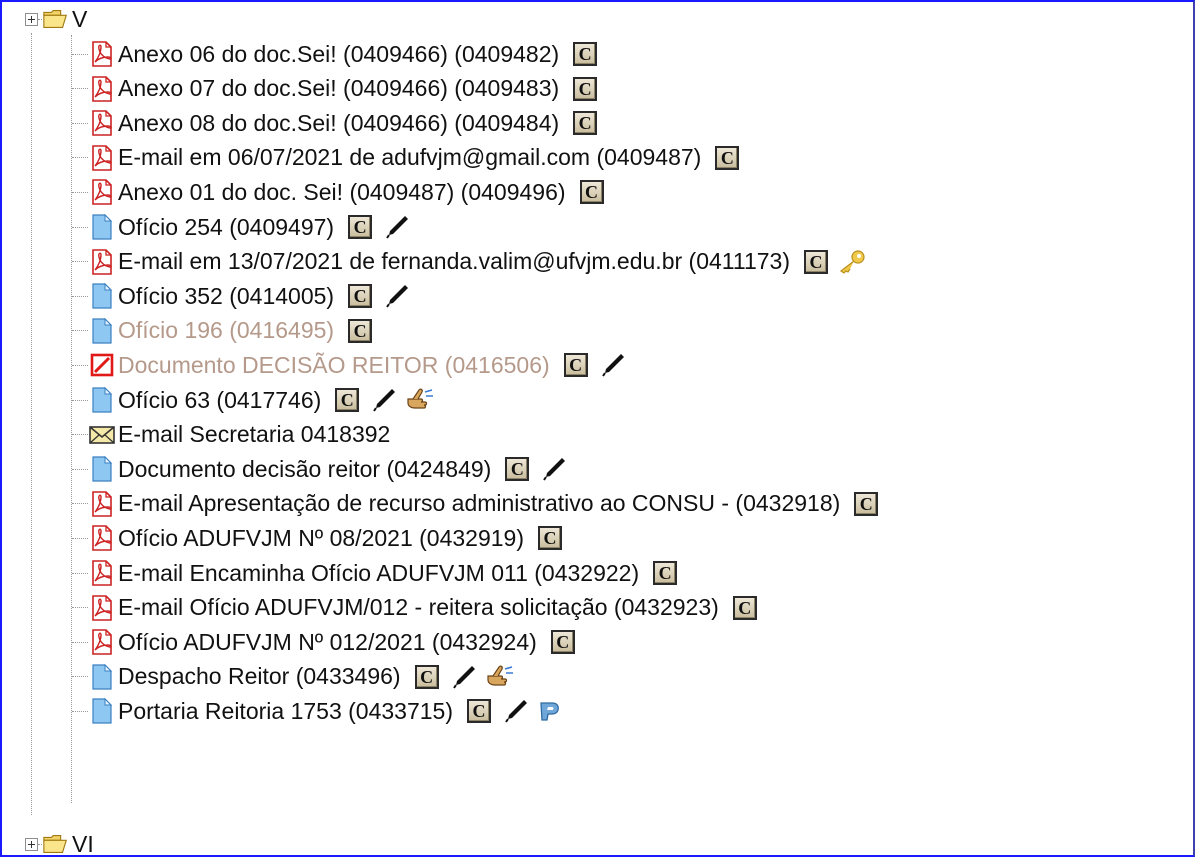  What do you see at coordinates (327, 642) in the screenshot?
I see `document-link: Ofício ADUFVJM Nº 012/2021 (0432924)` at bounding box center [327, 642].